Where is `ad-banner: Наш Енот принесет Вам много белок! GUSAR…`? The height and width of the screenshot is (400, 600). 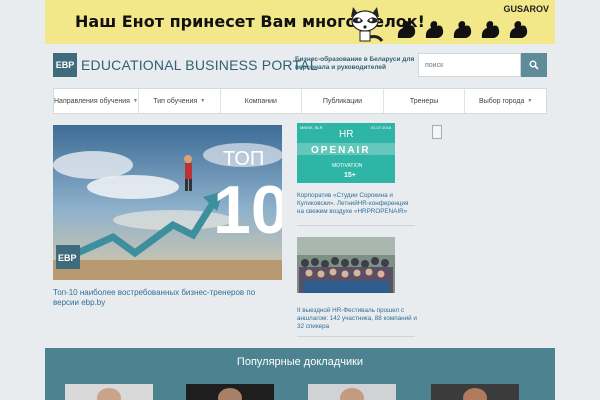 ad-banner: Наш Енот принесет Вам много белок! GUSAR… is located at coordinates (300, 22).